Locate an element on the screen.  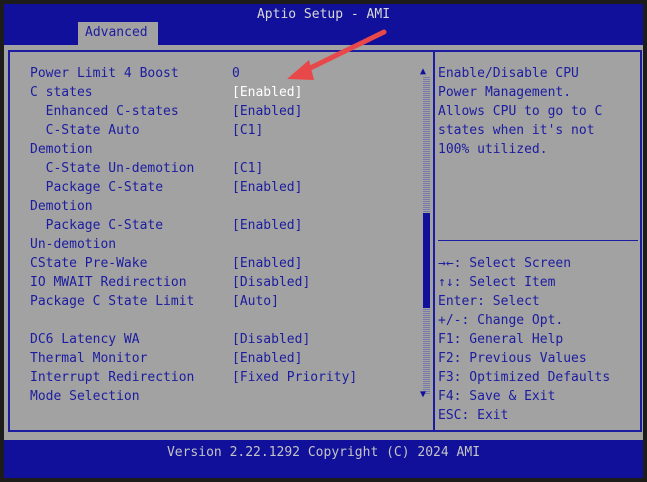
annotation-arrow-icon is located at coordinates (337, 54).